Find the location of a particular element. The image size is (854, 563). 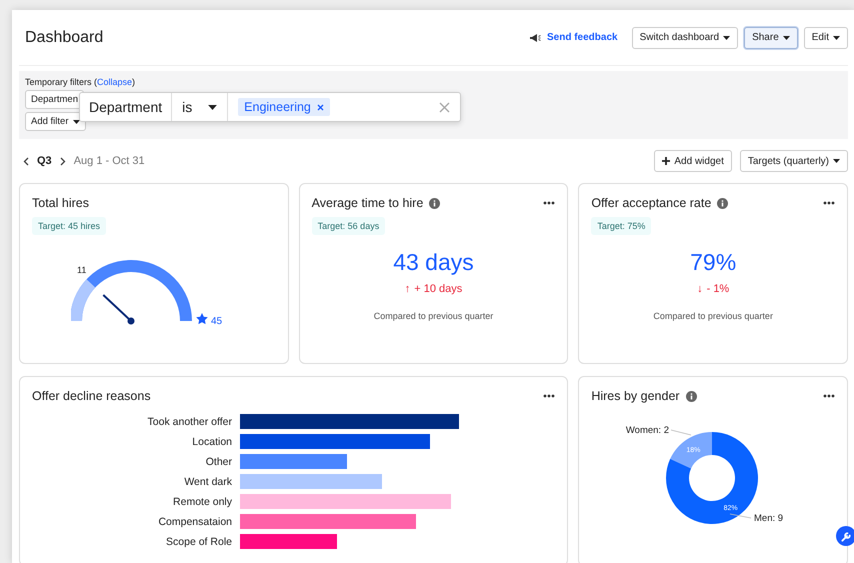

gauge-value: 11 is located at coordinates (82, 270).